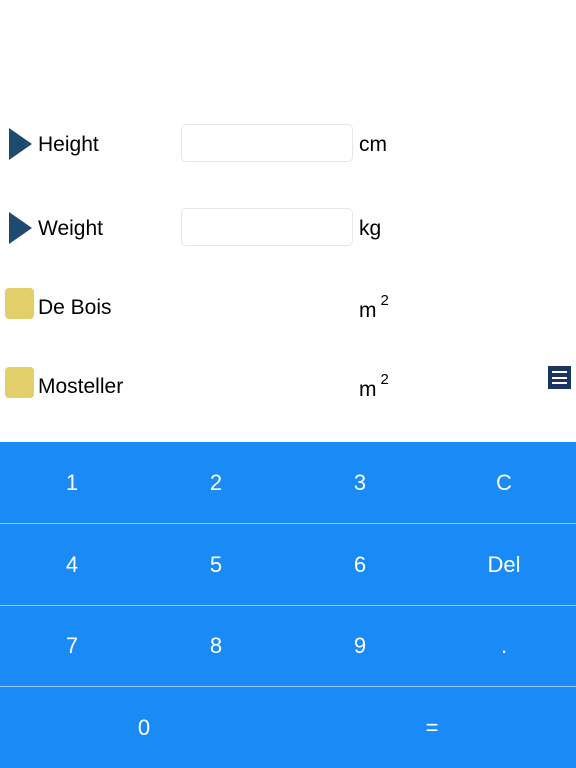 This screenshot has height=768, width=576. What do you see at coordinates (68, 144) in the screenshot?
I see `height-label: Height` at bounding box center [68, 144].